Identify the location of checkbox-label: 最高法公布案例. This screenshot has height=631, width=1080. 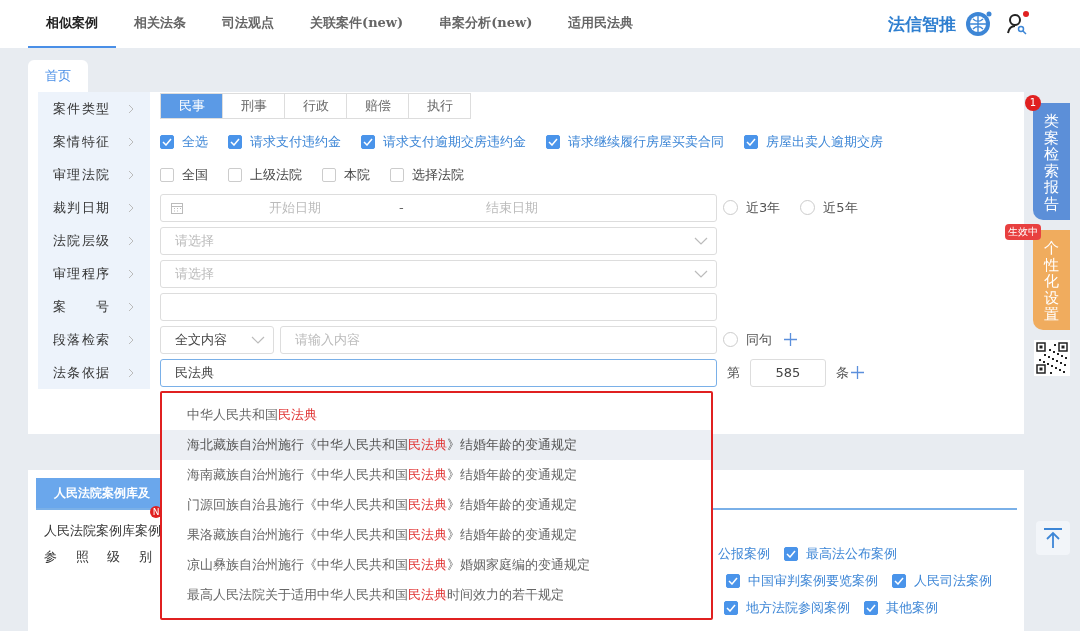
(851, 553).